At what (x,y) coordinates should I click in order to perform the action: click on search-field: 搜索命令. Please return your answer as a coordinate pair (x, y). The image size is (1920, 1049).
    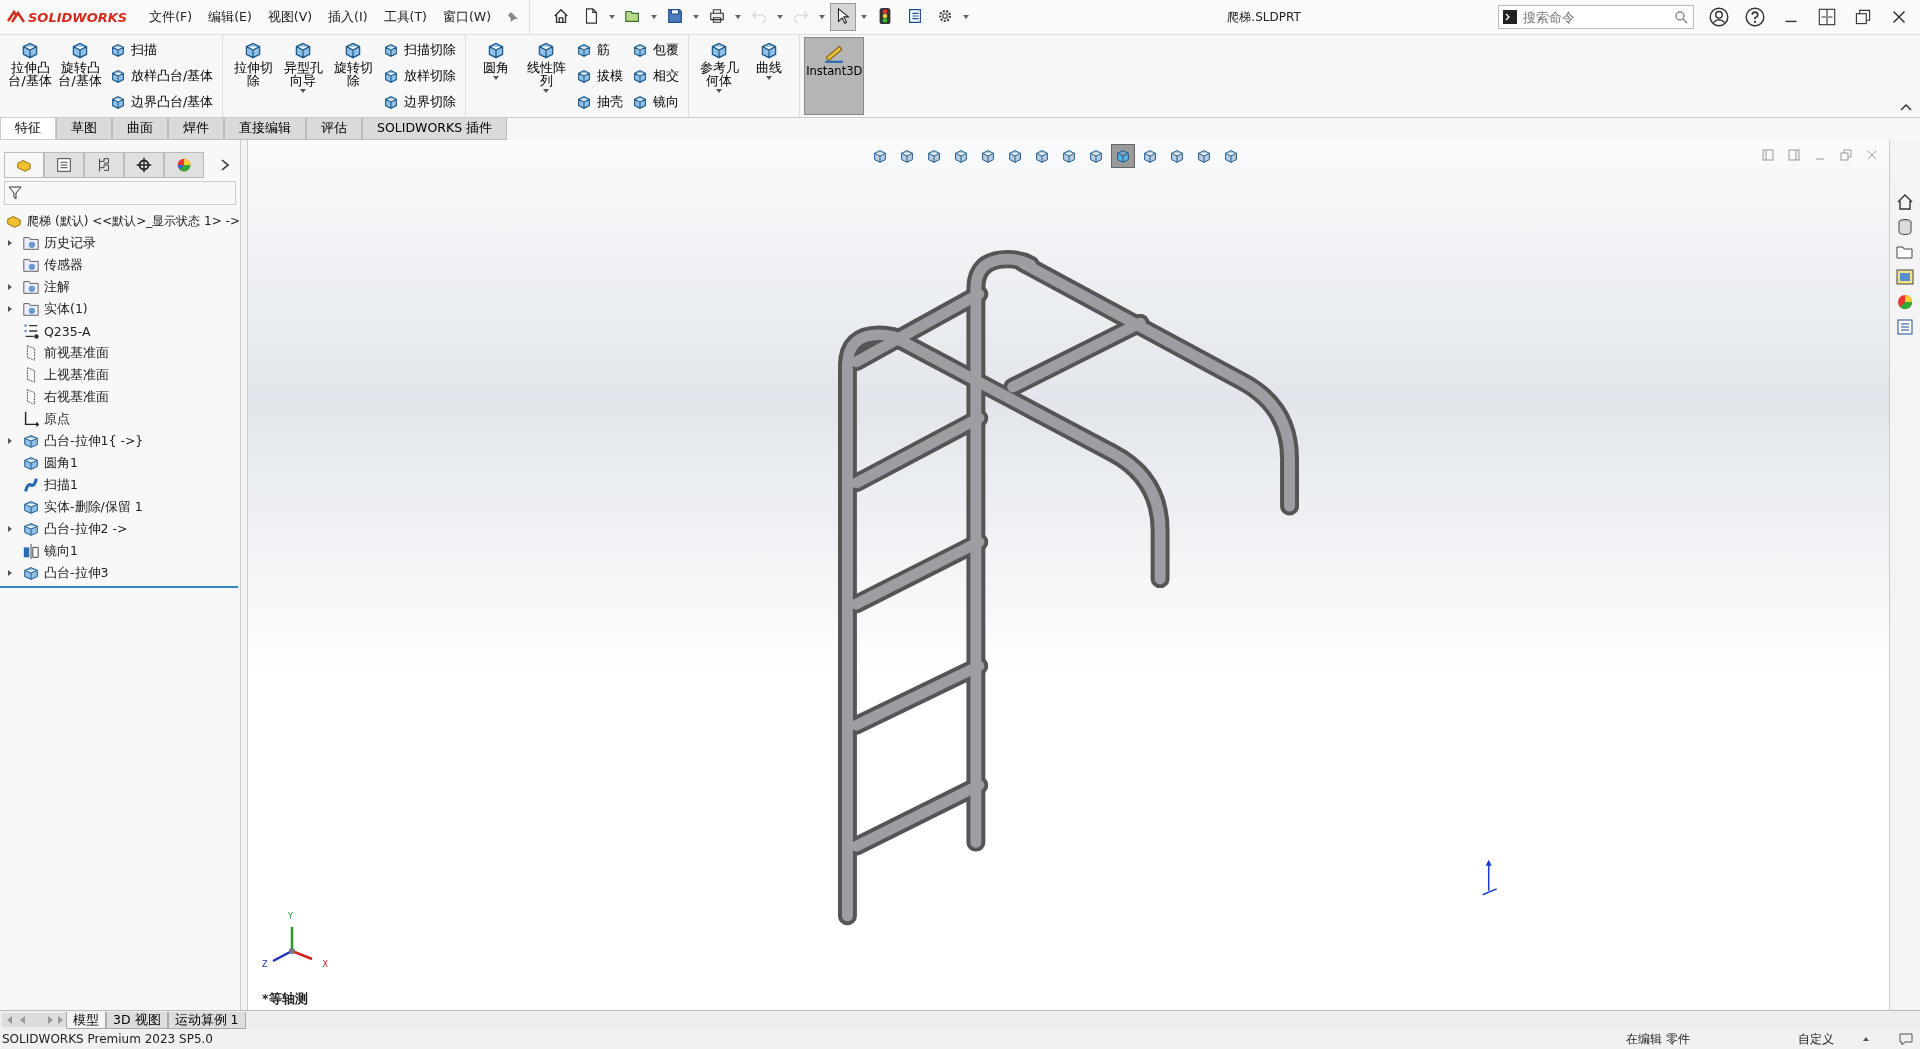
    Looking at the image, I should click on (1596, 17).